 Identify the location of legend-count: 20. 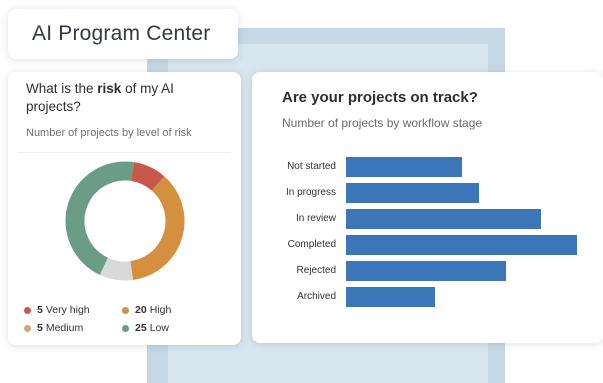
(141, 310).